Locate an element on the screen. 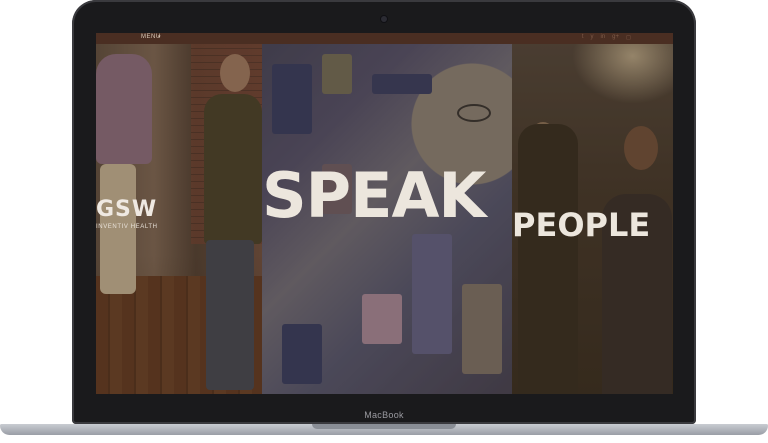 The width and height of the screenshot is (768, 443). webcam-icon is located at coordinates (384, 19).